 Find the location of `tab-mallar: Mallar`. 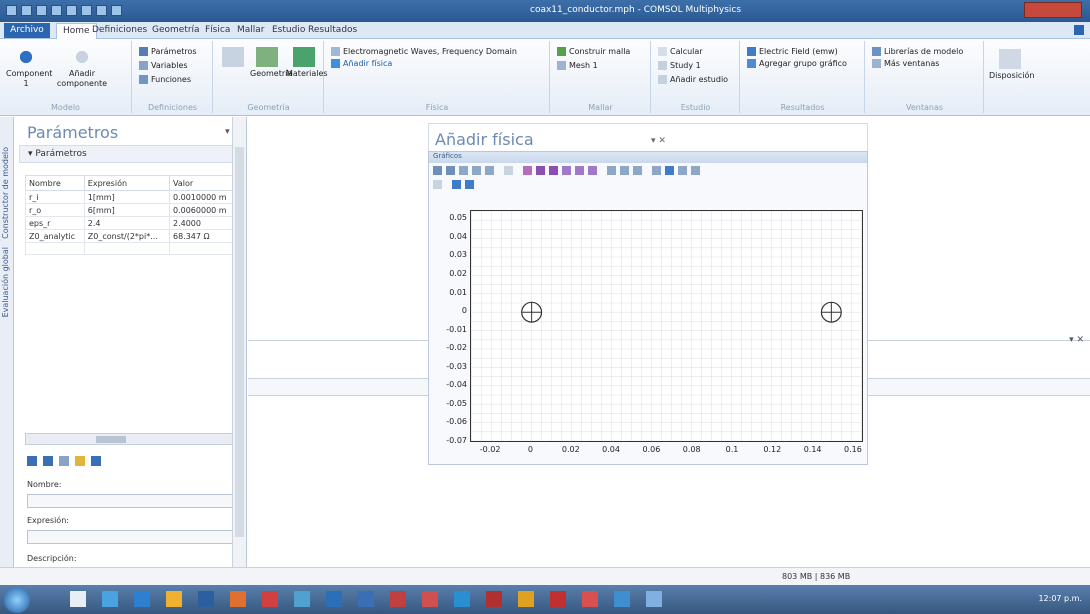

tab-mallar: Mallar is located at coordinates (251, 30).